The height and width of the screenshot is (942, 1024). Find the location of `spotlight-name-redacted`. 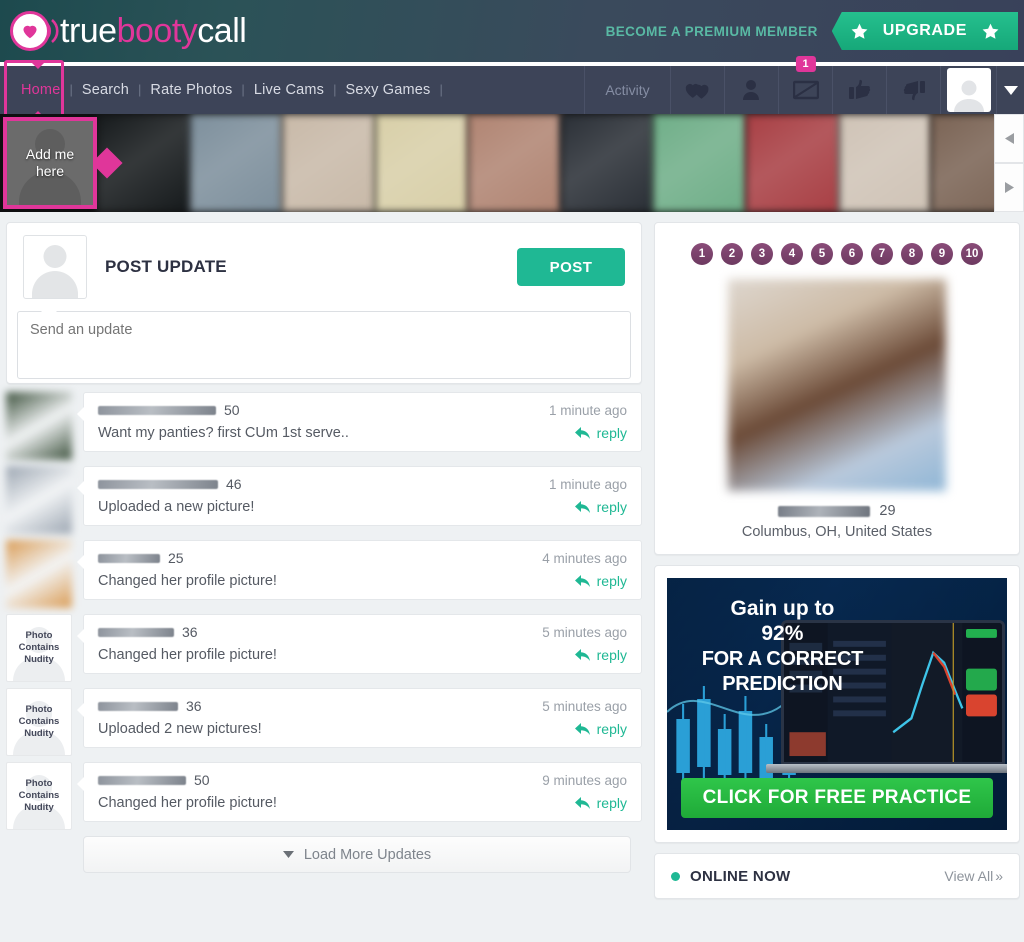

spotlight-name-redacted is located at coordinates (824, 511).